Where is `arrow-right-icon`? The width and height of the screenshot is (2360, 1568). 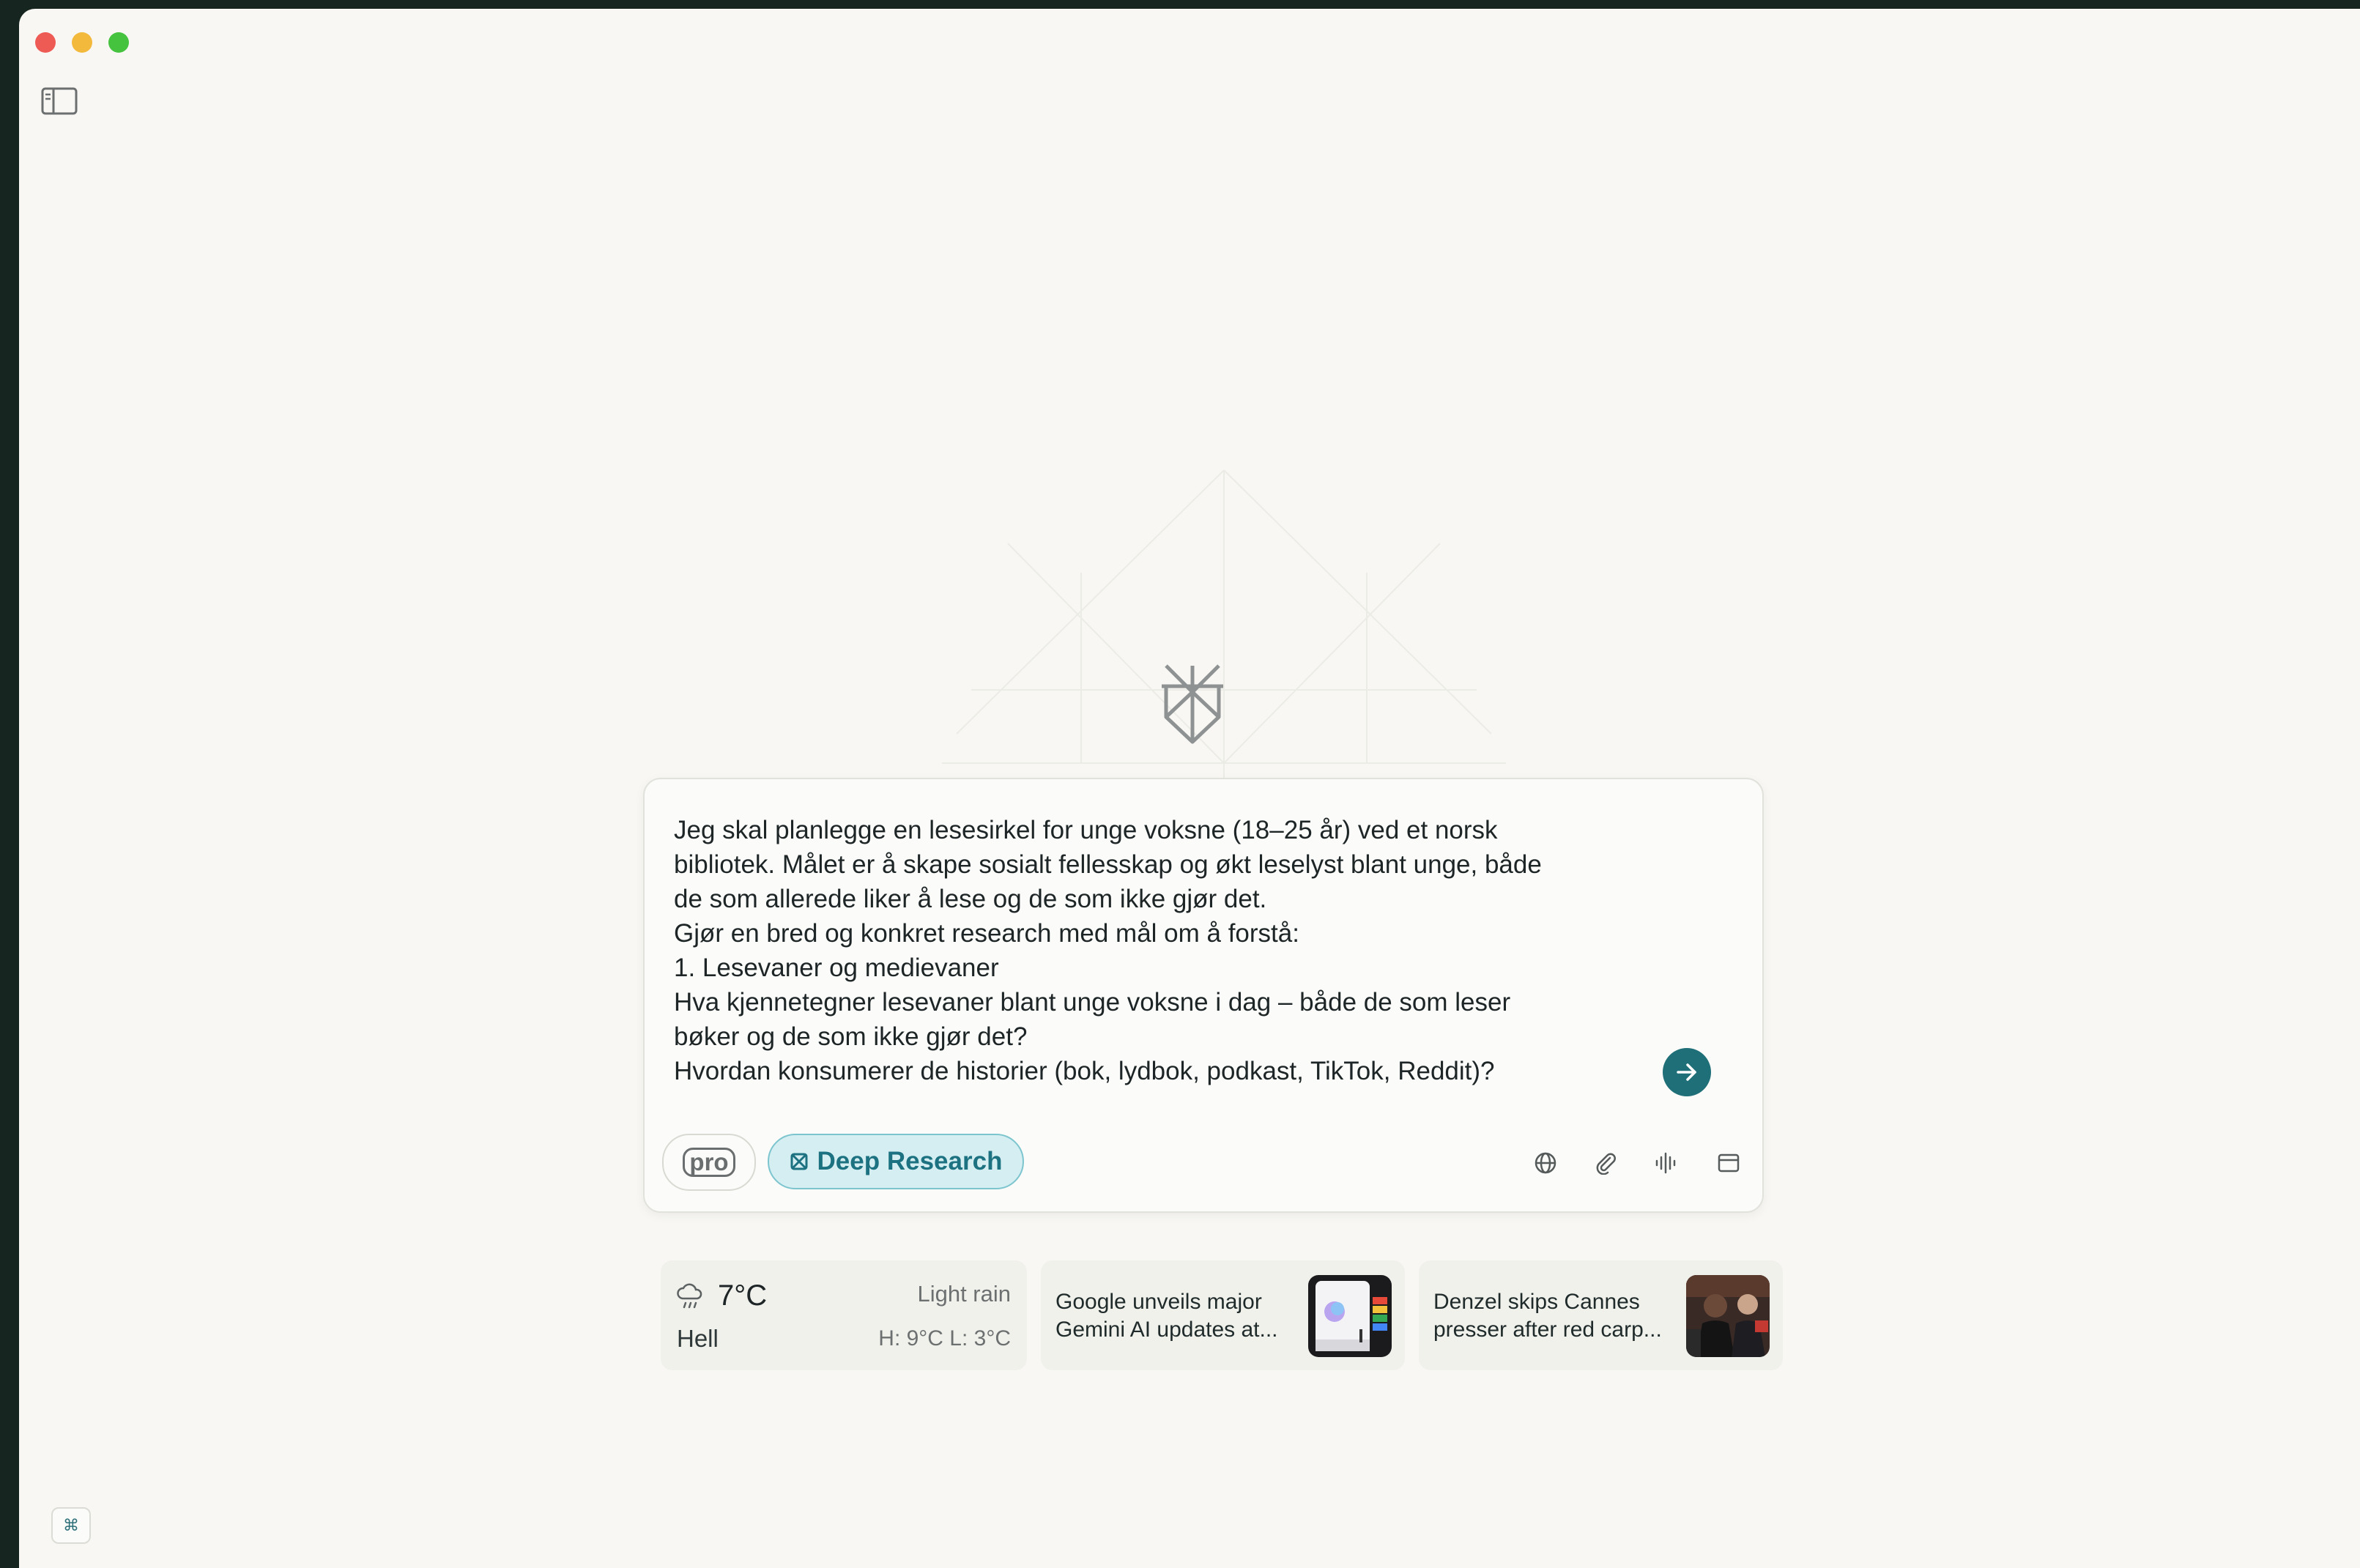 arrow-right-icon is located at coordinates (1686, 1072).